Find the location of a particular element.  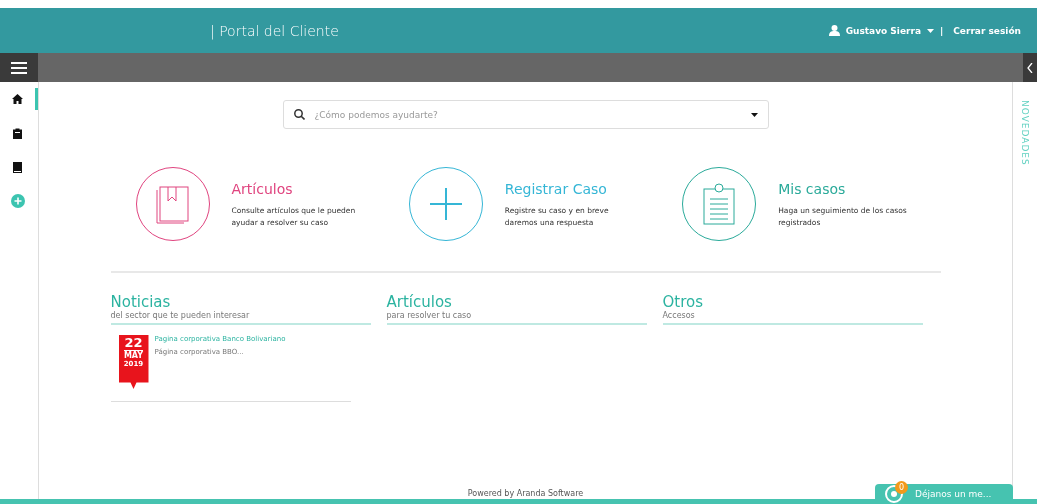

section-subtitle: para resolver tu caso is located at coordinates (429, 315).